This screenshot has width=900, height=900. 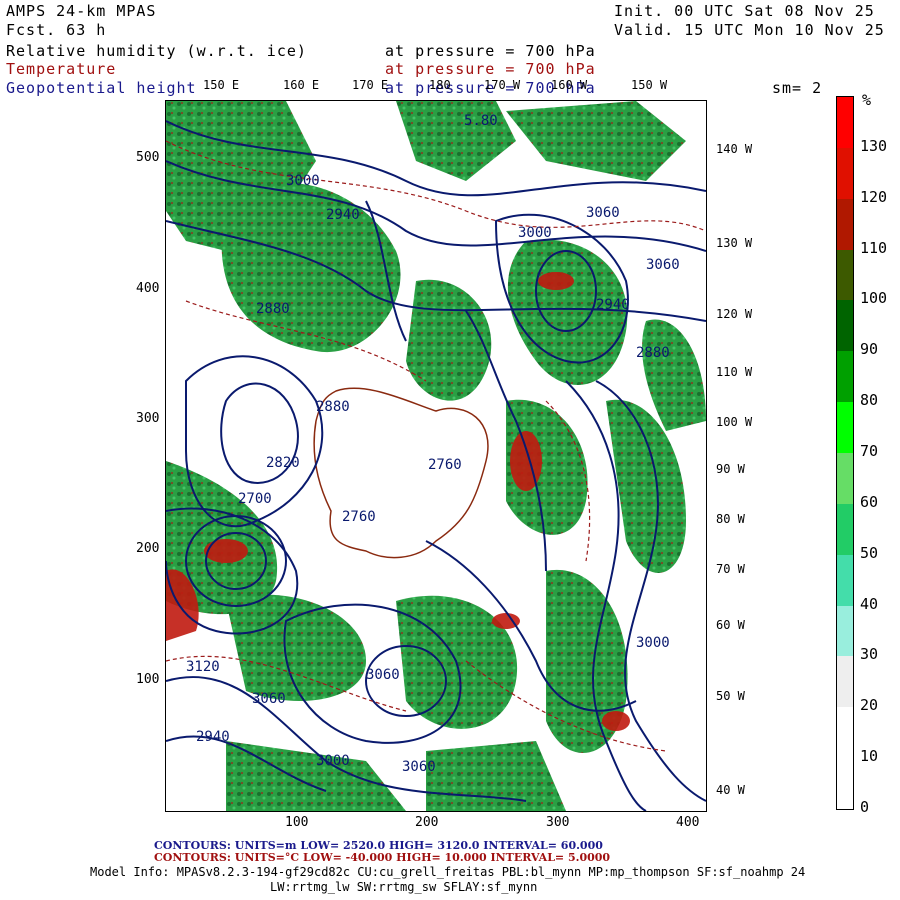 I want to click on x-tick-label: 400, so click(x=688, y=822).